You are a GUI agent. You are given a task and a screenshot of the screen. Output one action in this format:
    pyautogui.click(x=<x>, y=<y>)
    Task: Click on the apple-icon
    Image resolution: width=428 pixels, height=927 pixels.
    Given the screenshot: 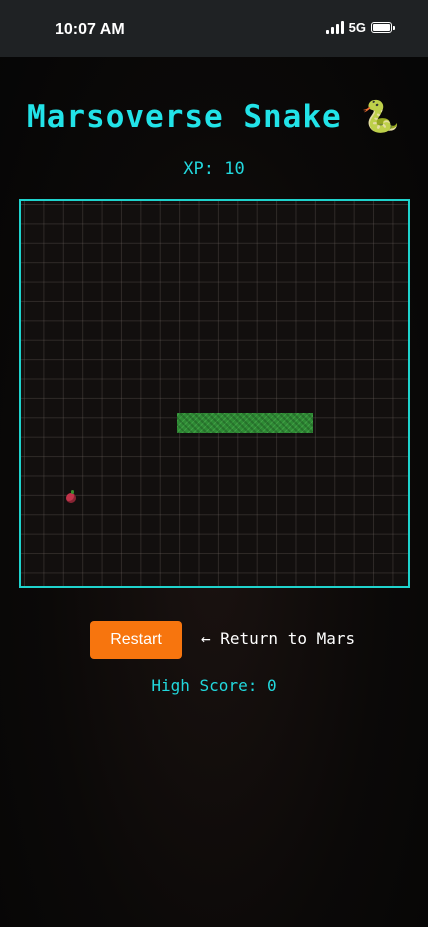 What is the action you would take?
    pyautogui.click(x=71, y=496)
    